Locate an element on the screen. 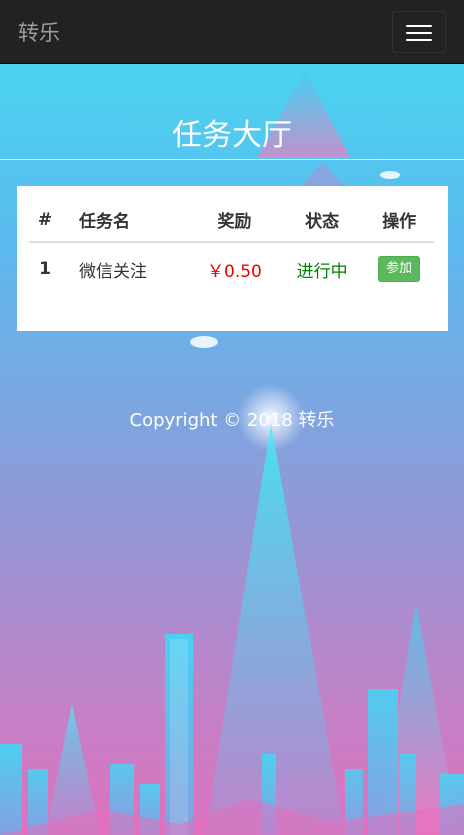 The width and height of the screenshot is (464, 835). table-header-row: # 任务名 奖励 状态 操作 is located at coordinates (231, 220).